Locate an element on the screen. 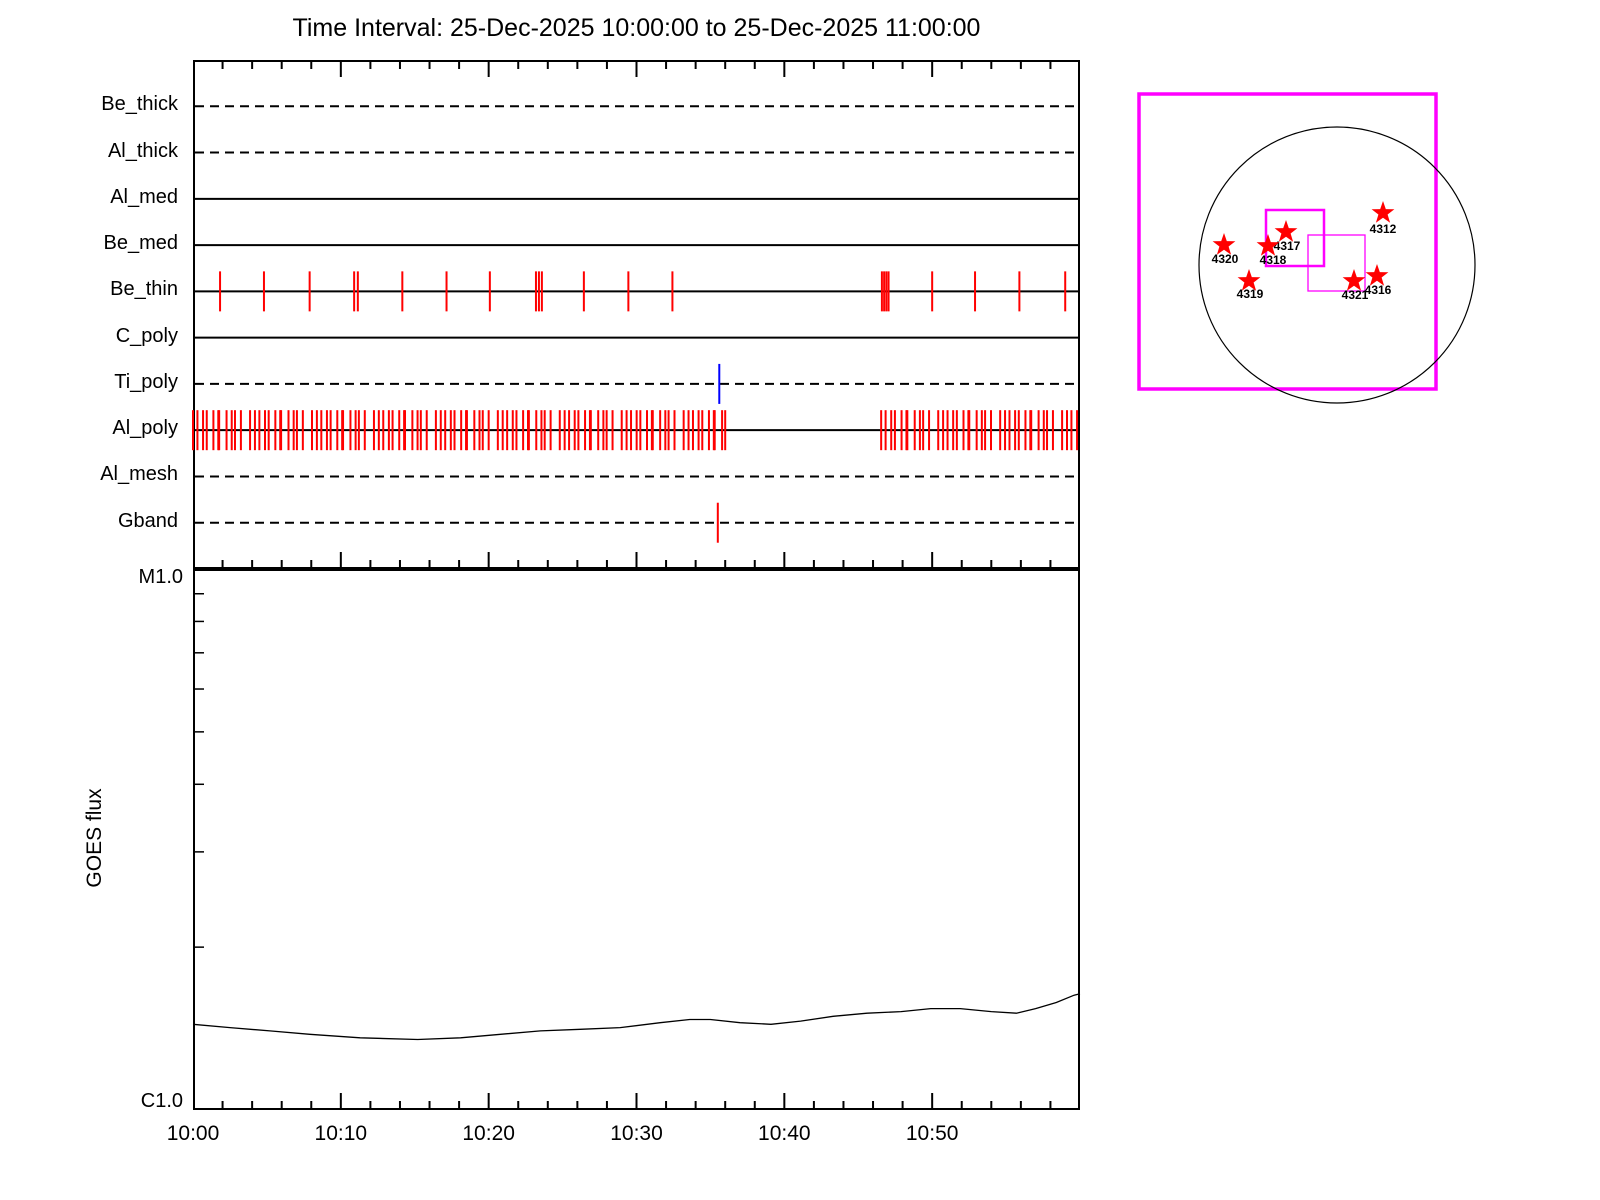 This screenshot has height=1200, width=1600. goes-flux-curve is located at coordinates (636, 1017).